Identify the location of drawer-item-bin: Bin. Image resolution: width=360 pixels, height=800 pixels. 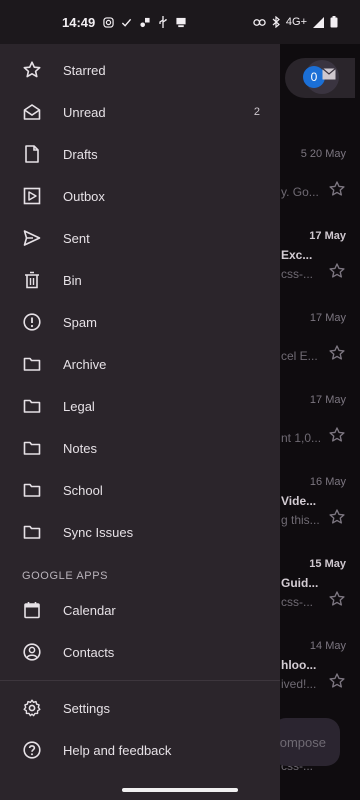
(140, 280).